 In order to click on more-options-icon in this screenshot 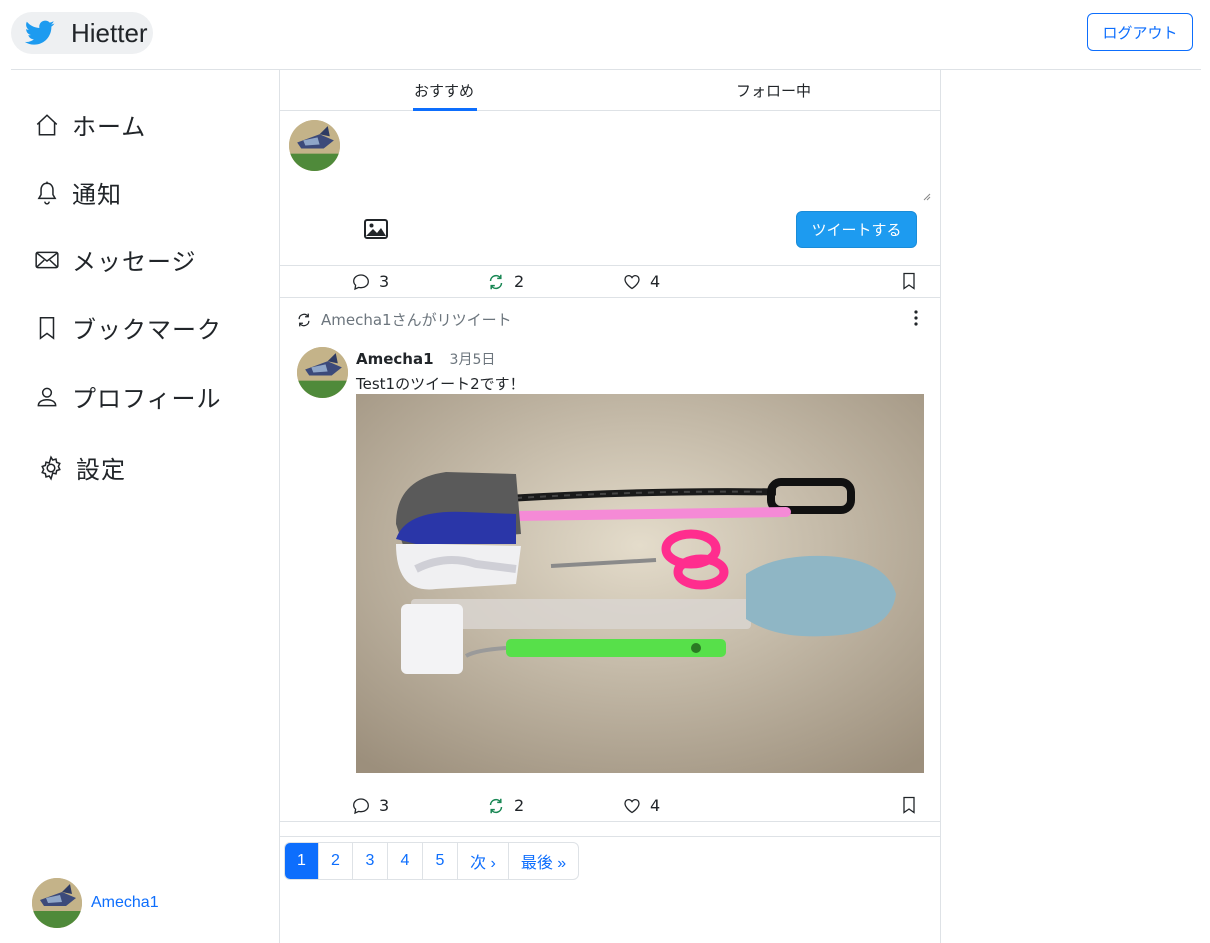, I will do `click(916, 318)`.